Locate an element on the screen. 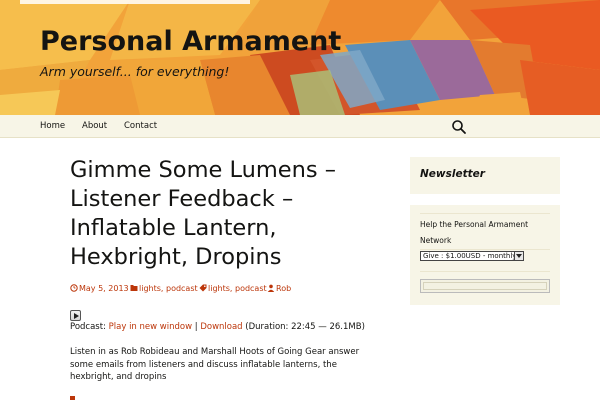 This screenshot has height=400, width=600. post-categories-text: lights, podcast is located at coordinates (168, 288).